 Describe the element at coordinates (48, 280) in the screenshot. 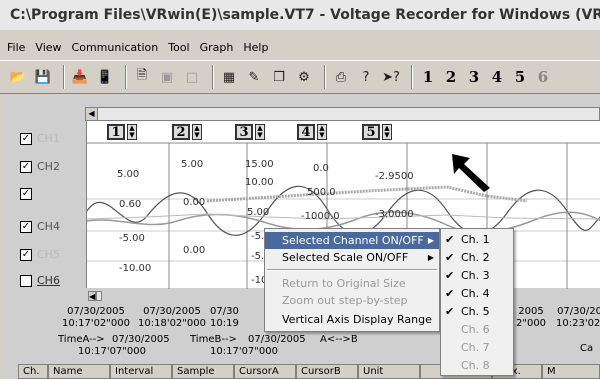

I see `channel-name: CH6` at that location.